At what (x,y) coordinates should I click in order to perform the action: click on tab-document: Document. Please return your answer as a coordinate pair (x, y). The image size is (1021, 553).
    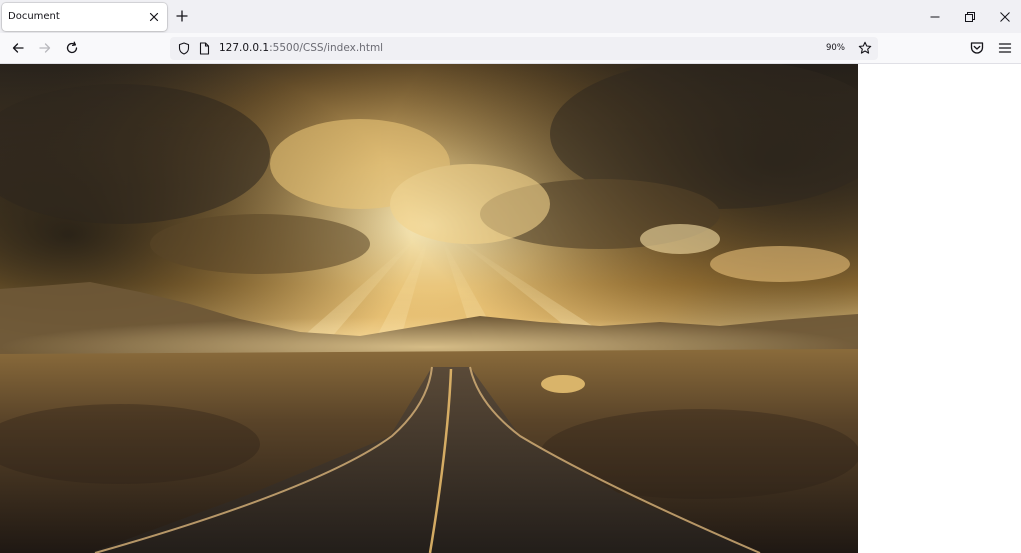
    Looking at the image, I should click on (84, 17).